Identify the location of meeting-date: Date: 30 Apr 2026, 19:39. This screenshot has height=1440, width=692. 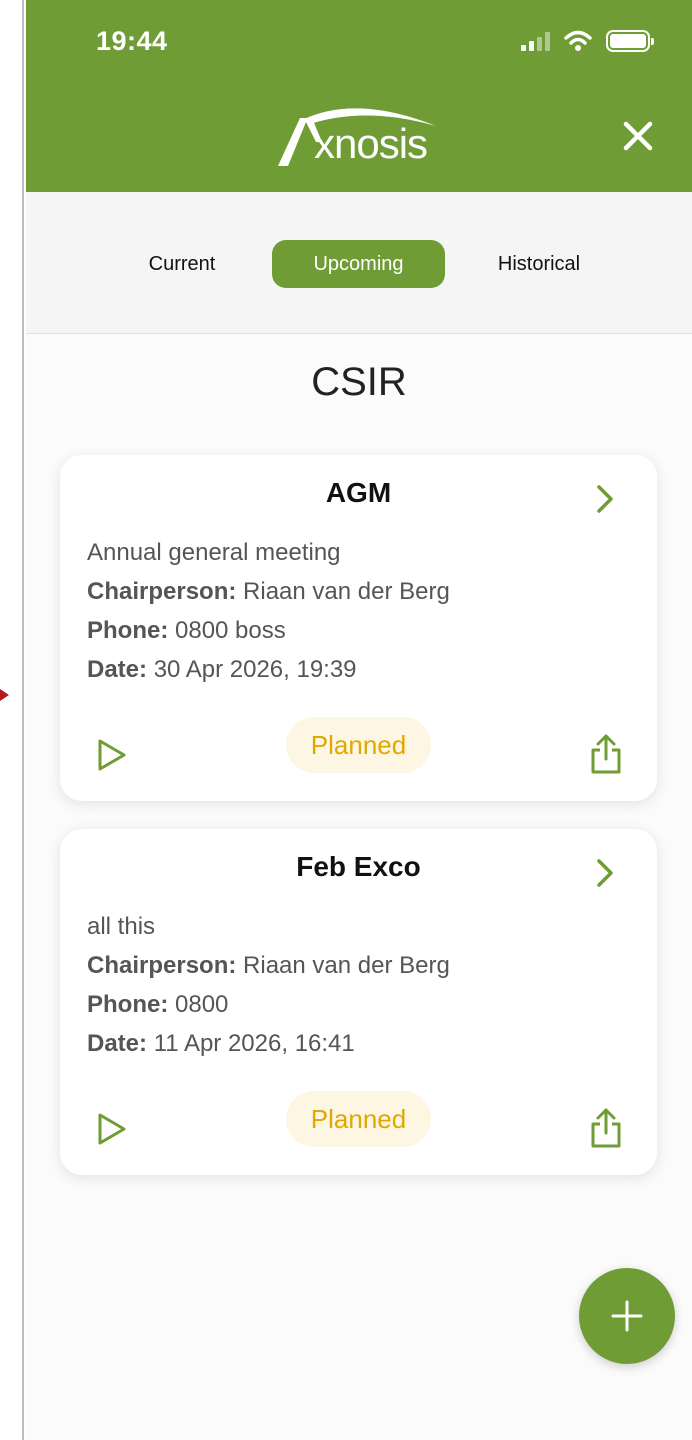
(222, 670).